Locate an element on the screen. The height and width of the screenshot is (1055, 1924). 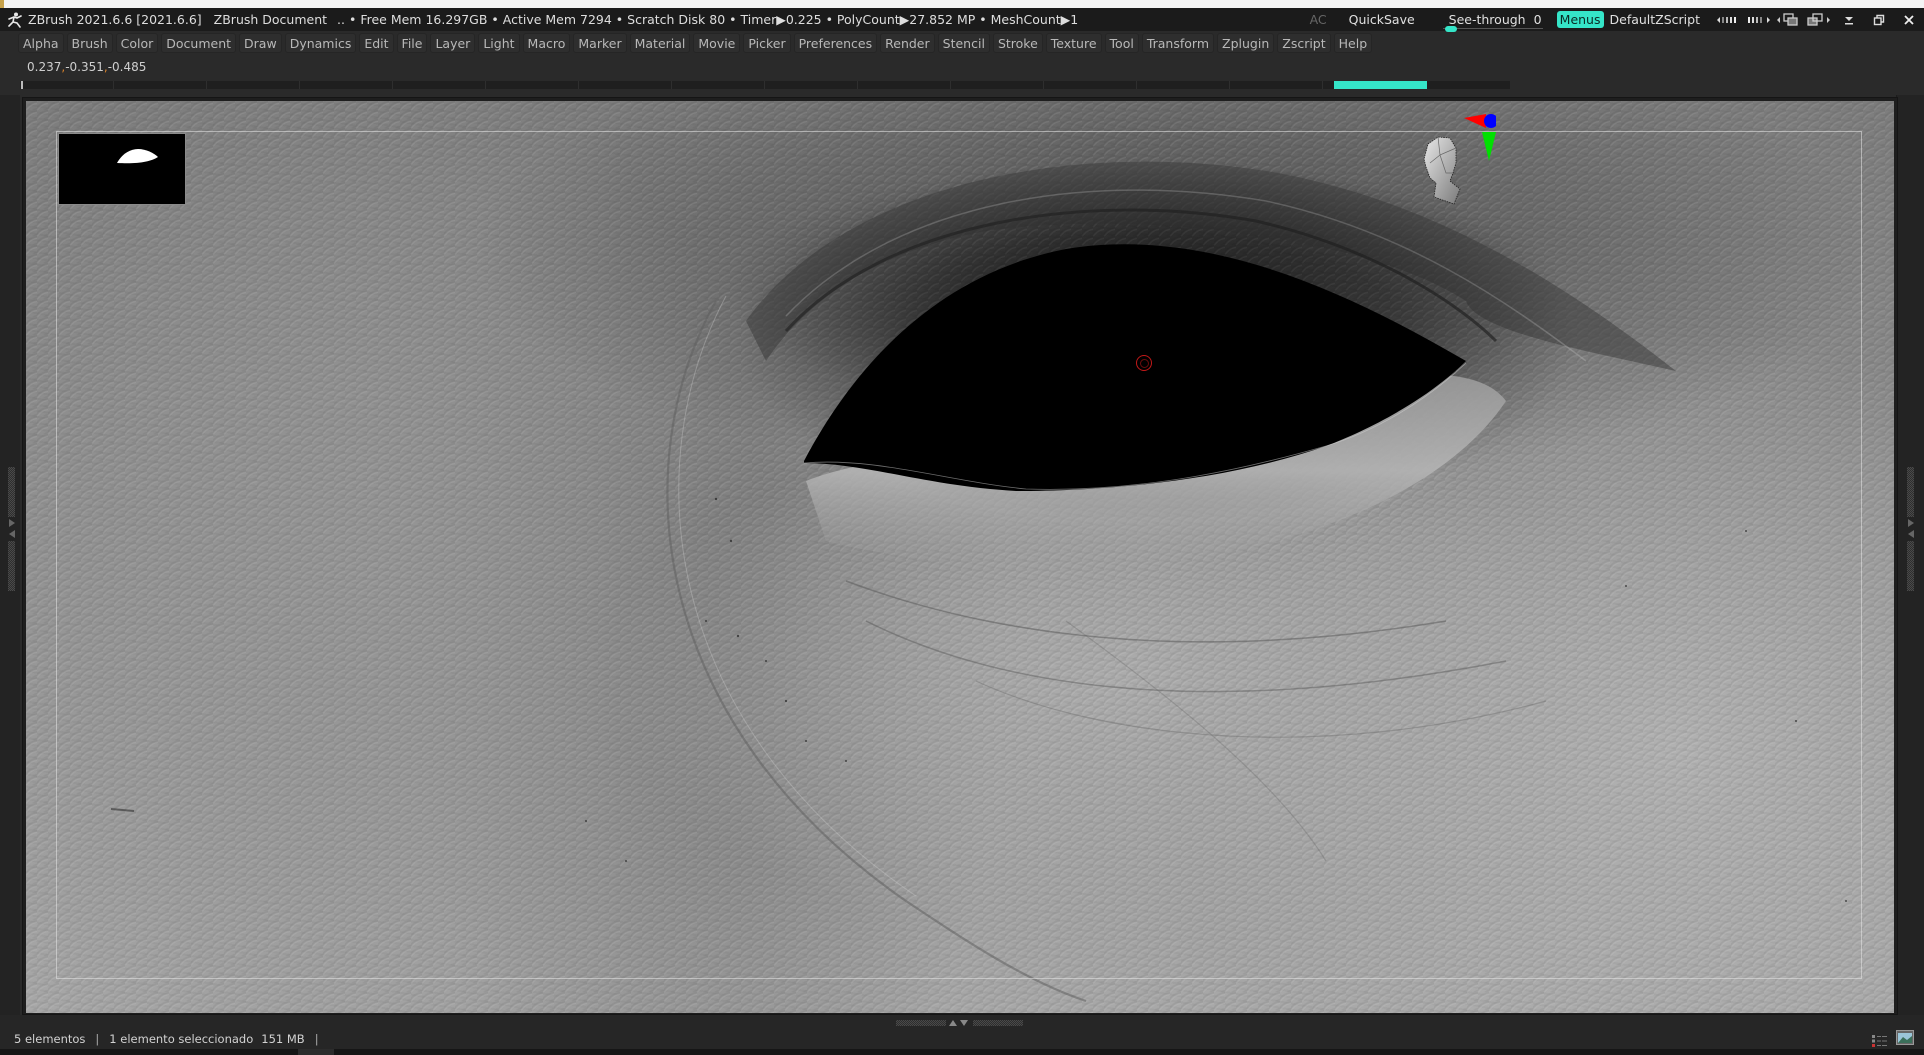
eye-socket is located at coordinates (1135, 367).